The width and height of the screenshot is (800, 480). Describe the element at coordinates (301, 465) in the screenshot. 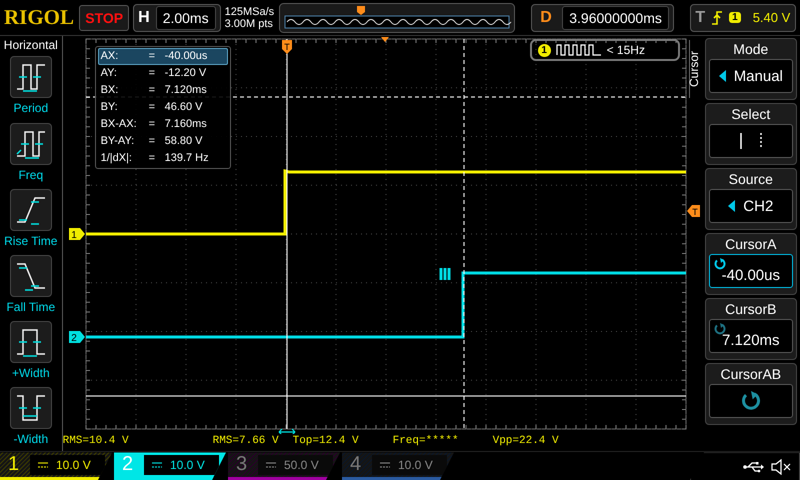

I see `channel-scale: 50.0 V` at that location.